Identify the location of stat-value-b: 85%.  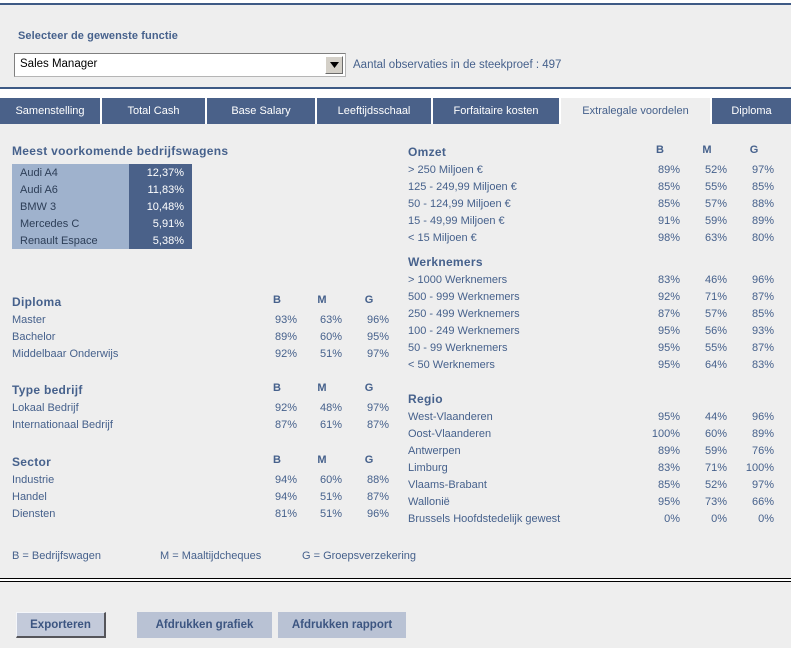
(668, 187).